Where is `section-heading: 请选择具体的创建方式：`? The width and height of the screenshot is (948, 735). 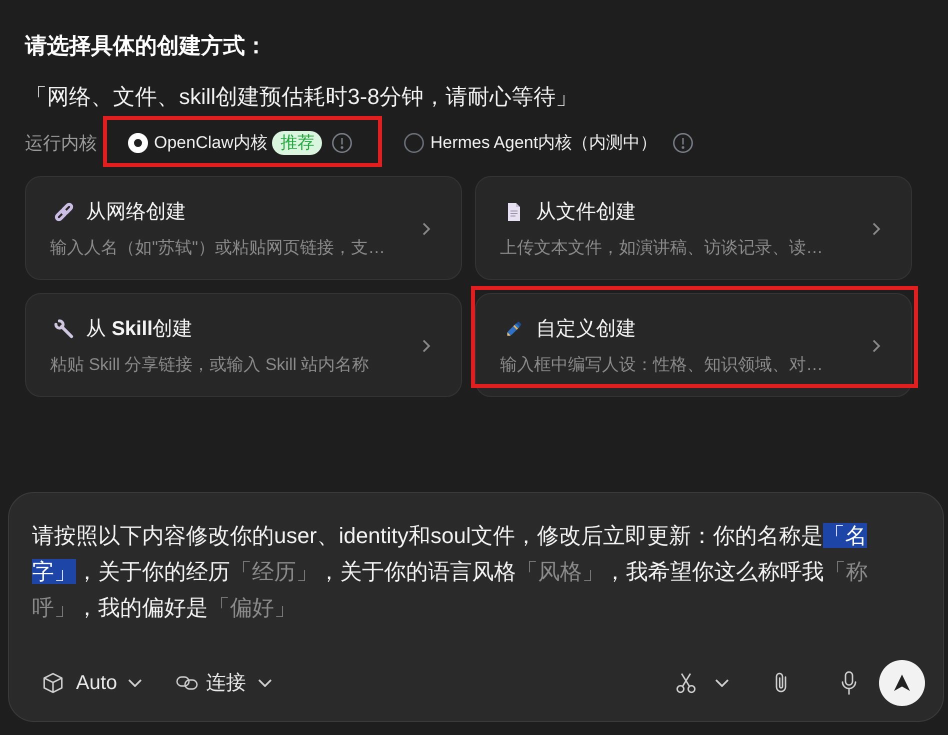 section-heading: 请选择具体的创建方式： is located at coordinates (146, 46).